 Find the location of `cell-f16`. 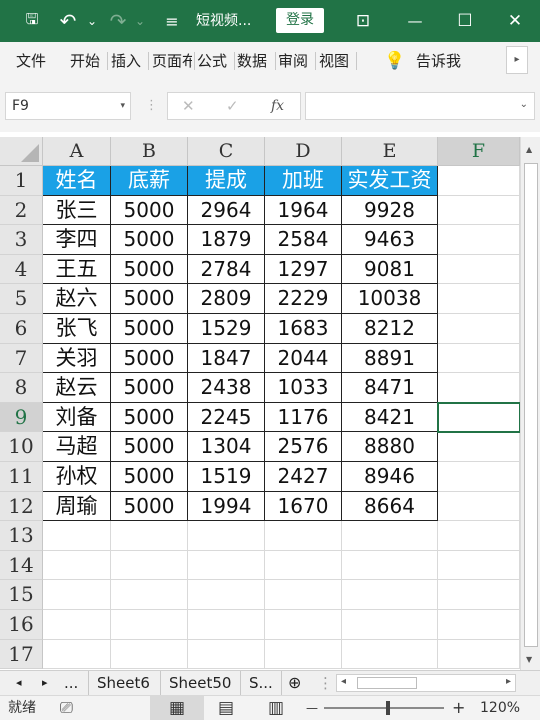

cell-f16 is located at coordinates (479, 625).